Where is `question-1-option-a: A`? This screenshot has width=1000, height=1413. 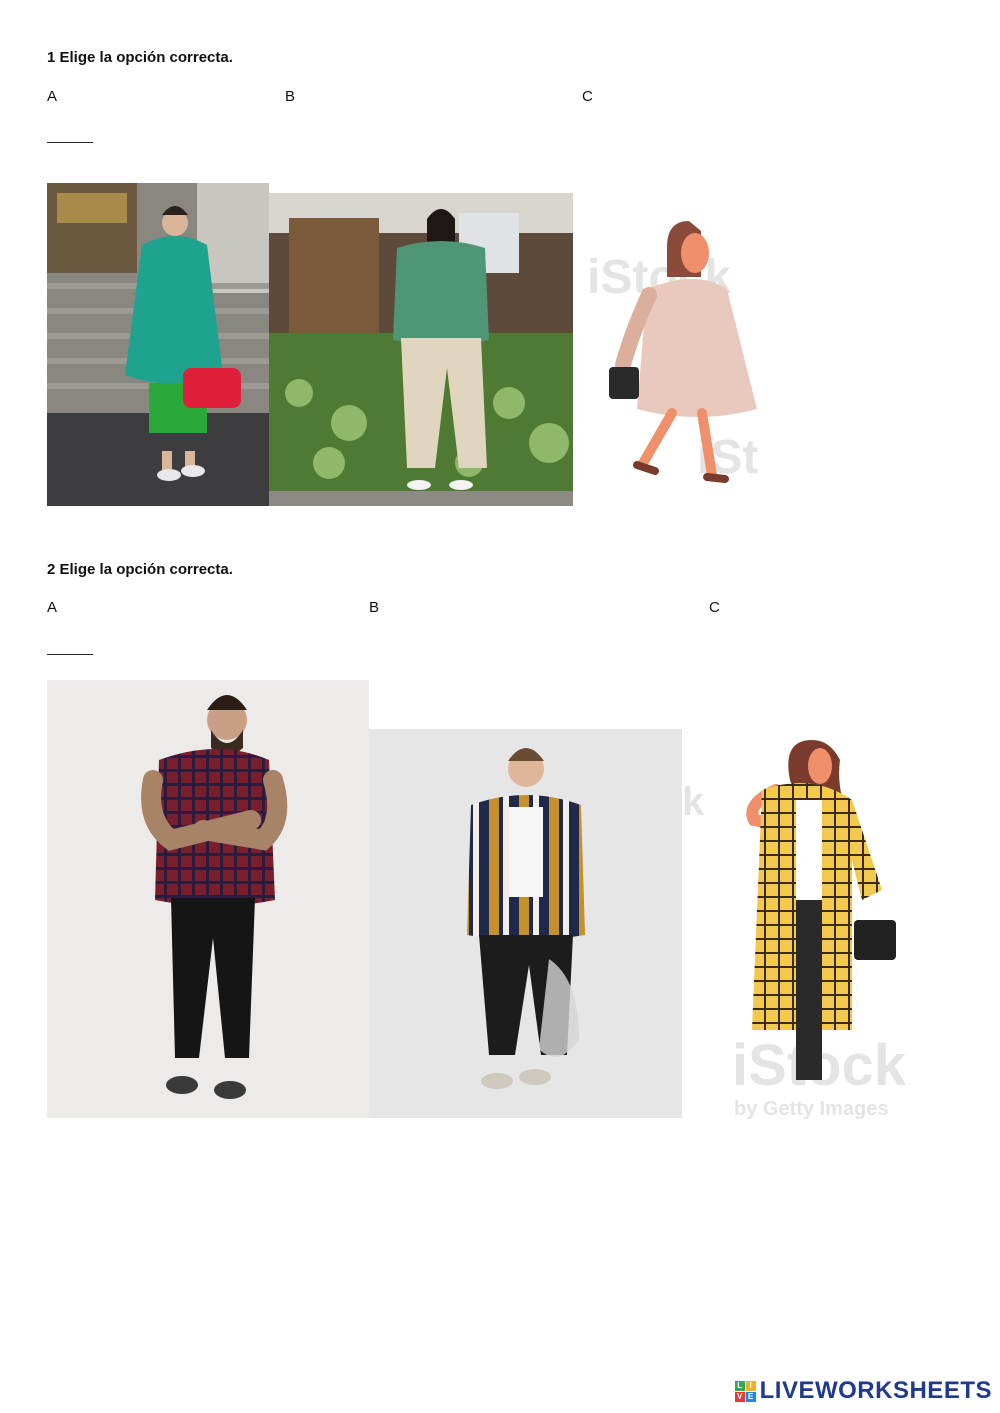 question-1-option-a: A is located at coordinates (52, 96).